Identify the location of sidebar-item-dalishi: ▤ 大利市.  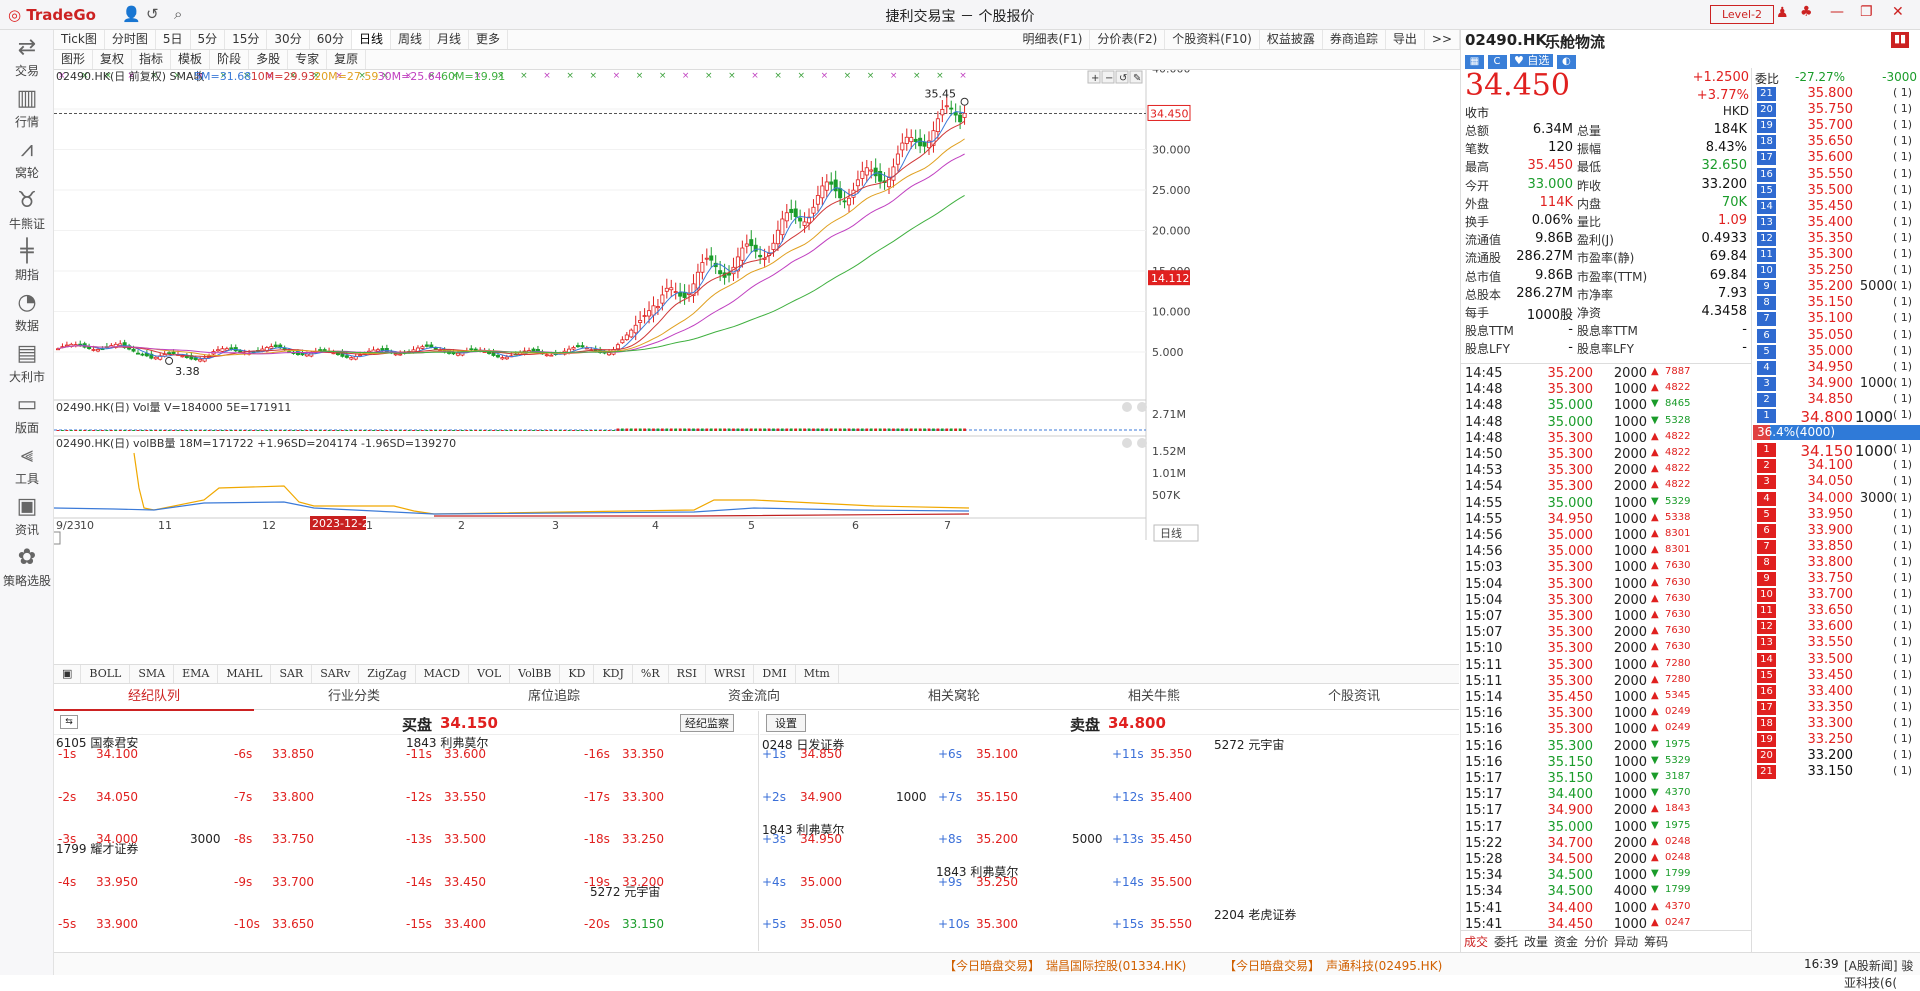
(27, 362).